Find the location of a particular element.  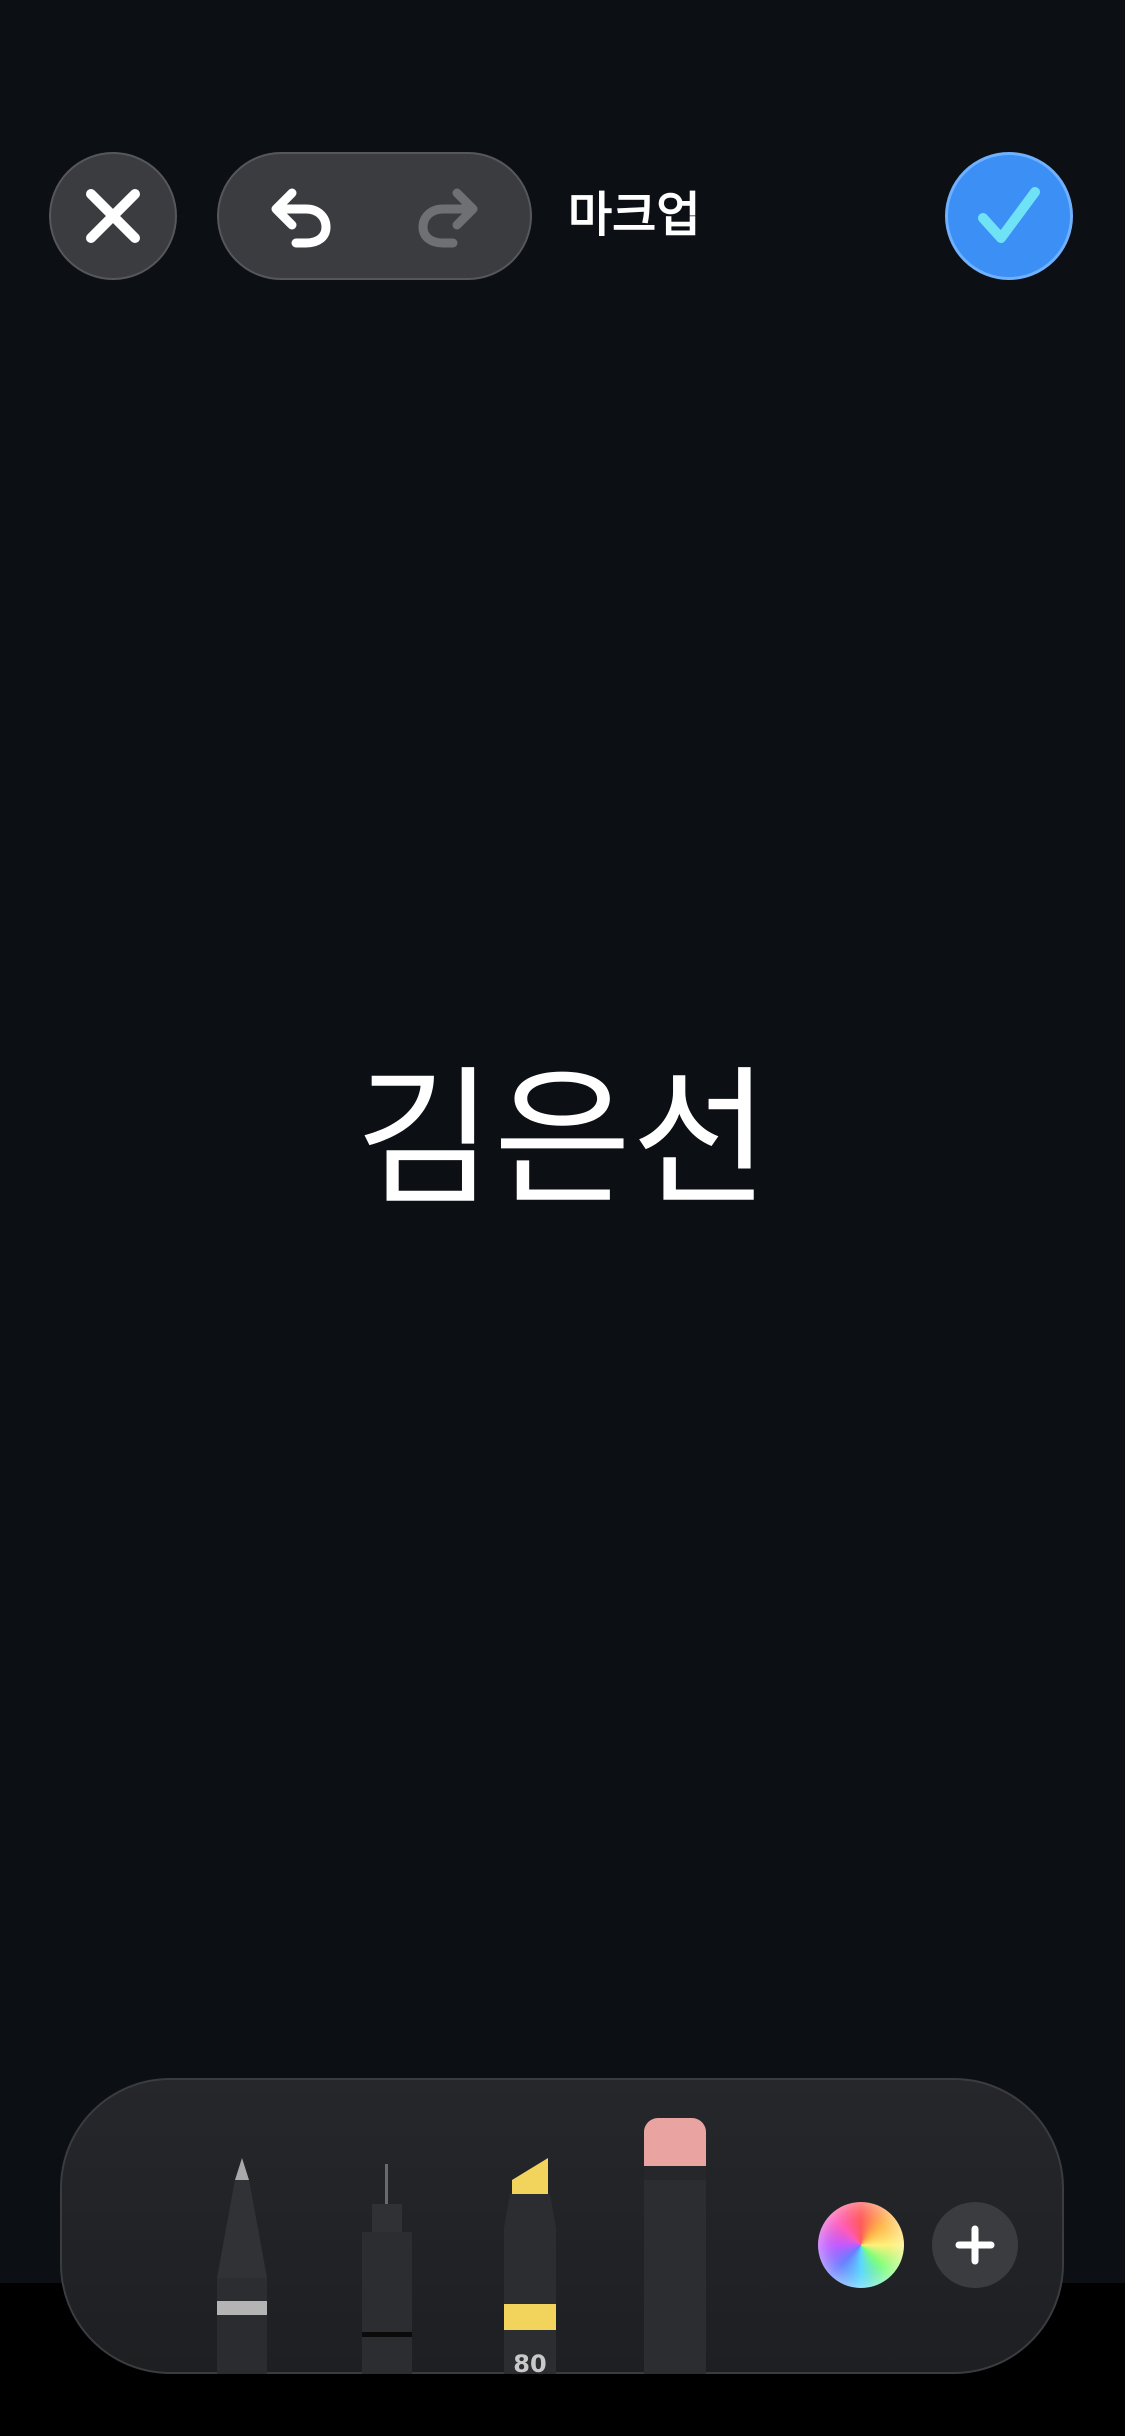

pen-icon is located at coordinates (242, 2266).